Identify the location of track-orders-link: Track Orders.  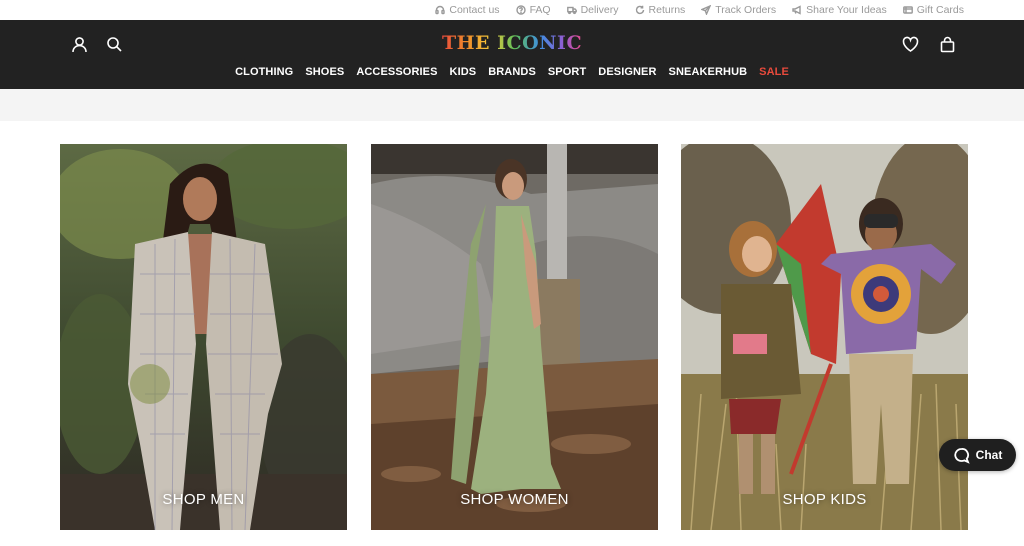
(738, 10).